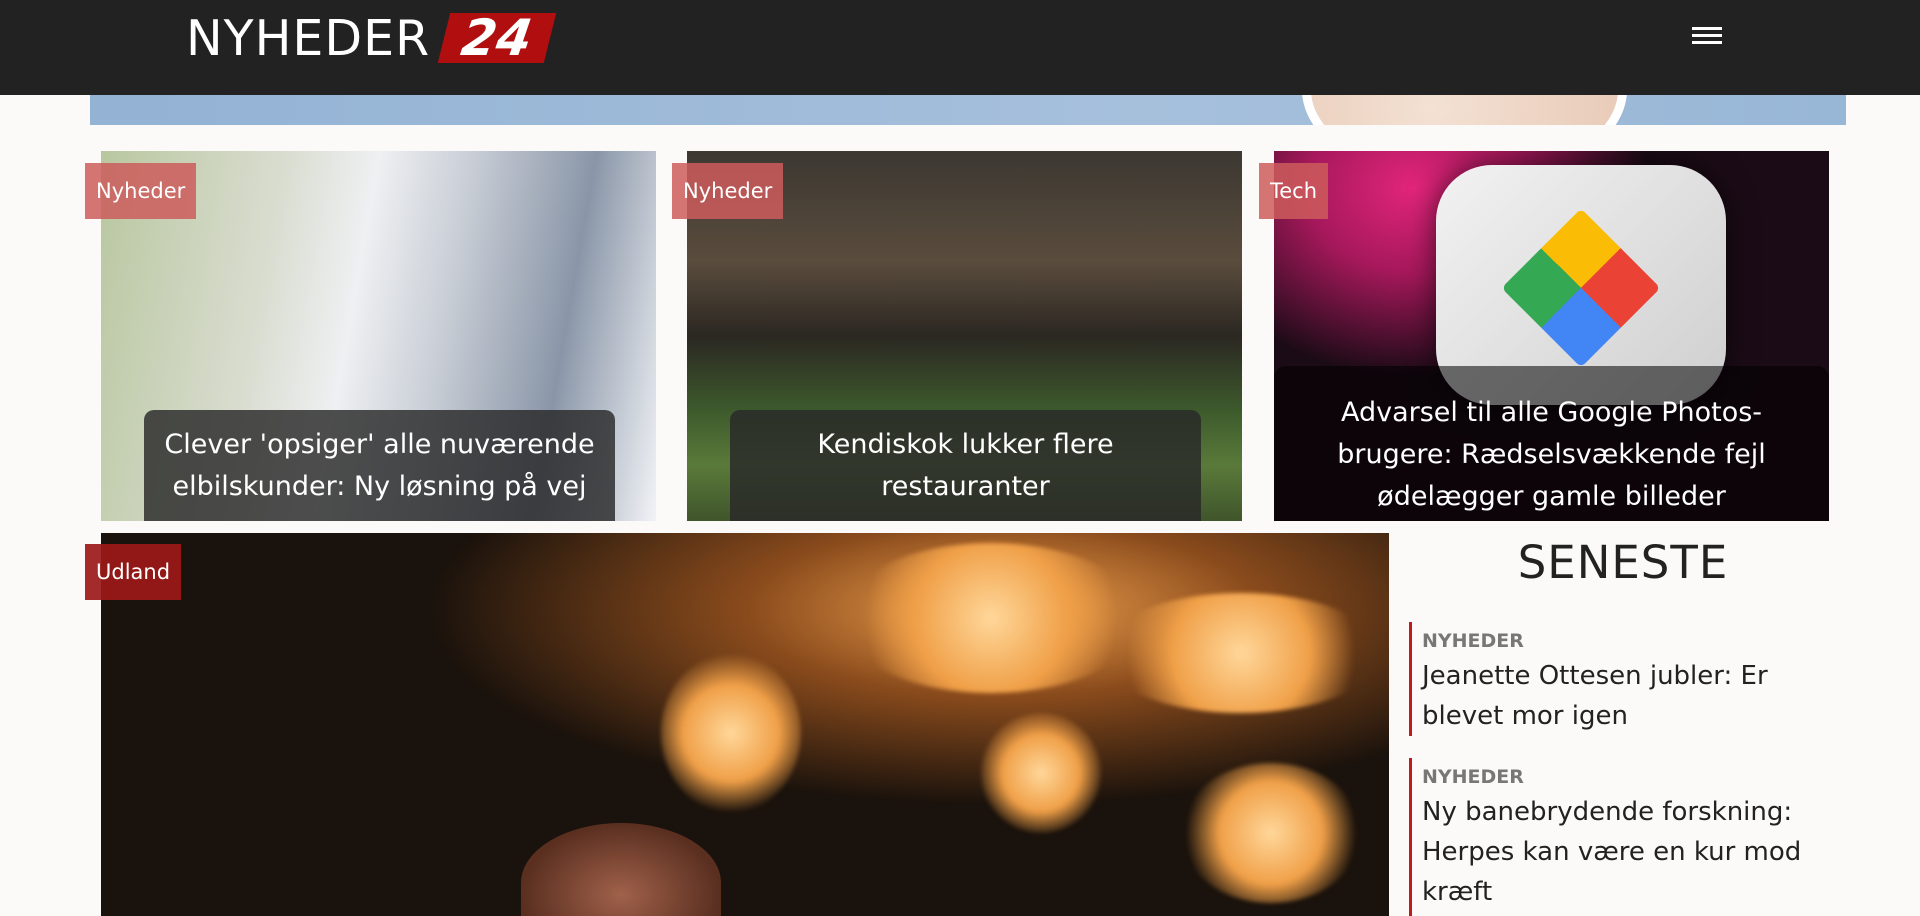 The width and height of the screenshot is (1920, 916). What do you see at coordinates (968, 110) in the screenshot?
I see `advertisement-banner` at bounding box center [968, 110].